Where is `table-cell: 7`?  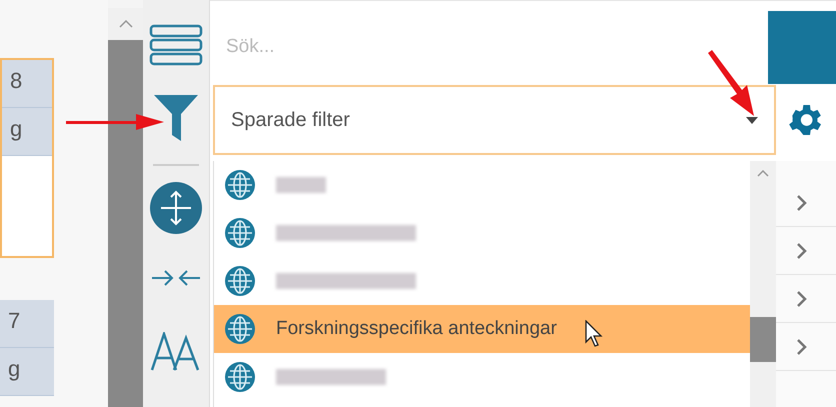
table-cell: 7 is located at coordinates (27, 324).